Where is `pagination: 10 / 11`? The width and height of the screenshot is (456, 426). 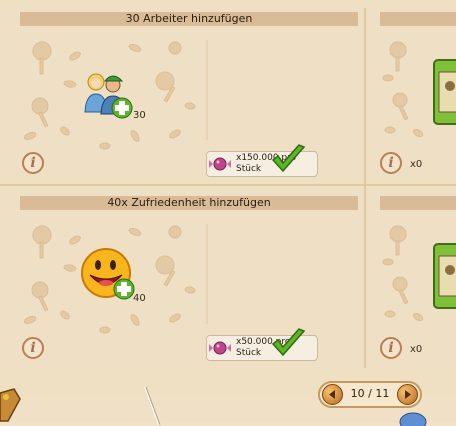 pagination: 10 / 11 is located at coordinates (370, 394).